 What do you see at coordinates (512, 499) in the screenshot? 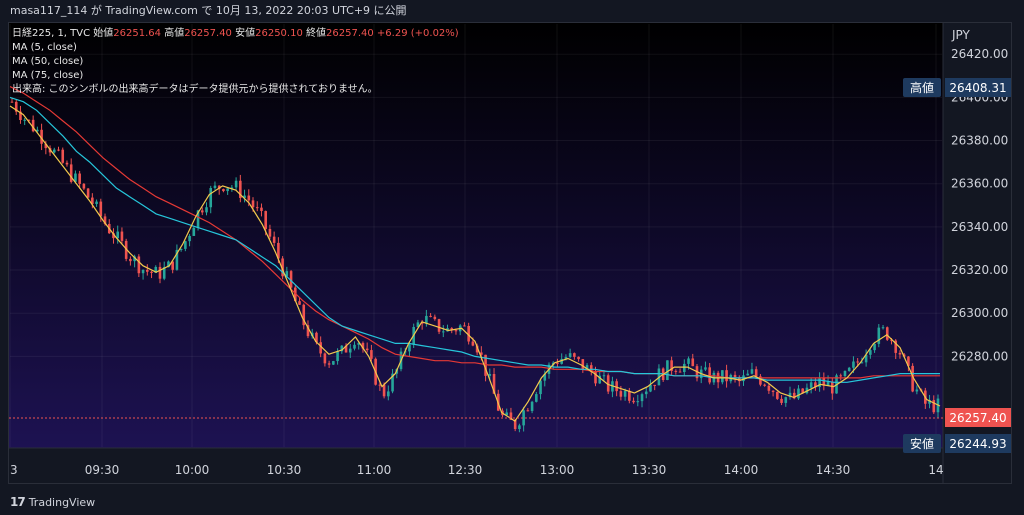
I see `footer-bar` at bounding box center [512, 499].